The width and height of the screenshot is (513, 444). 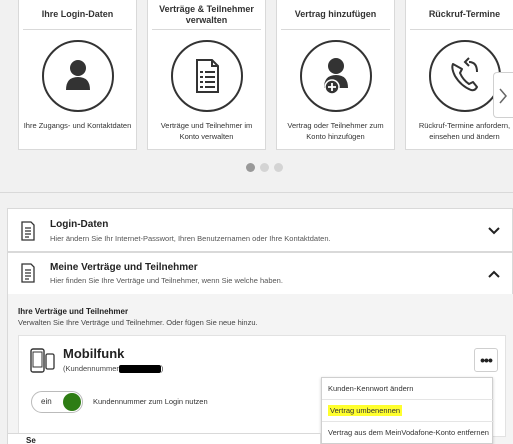 What do you see at coordinates (150, 401) in the screenshot?
I see `toggle-description: Kundennummer zum Login nutzen` at bounding box center [150, 401].